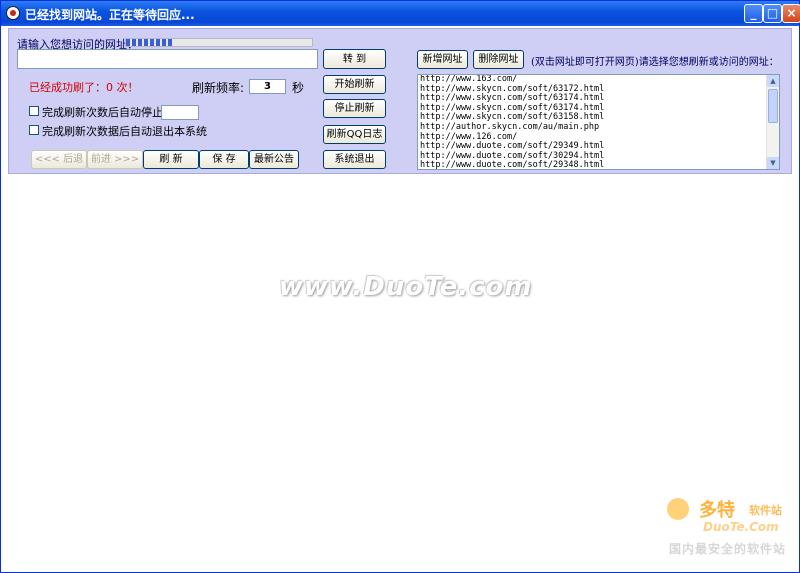  Describe the element at coordinates (219, 42) in the screenshot. I see `load-progress-bar` at that location.